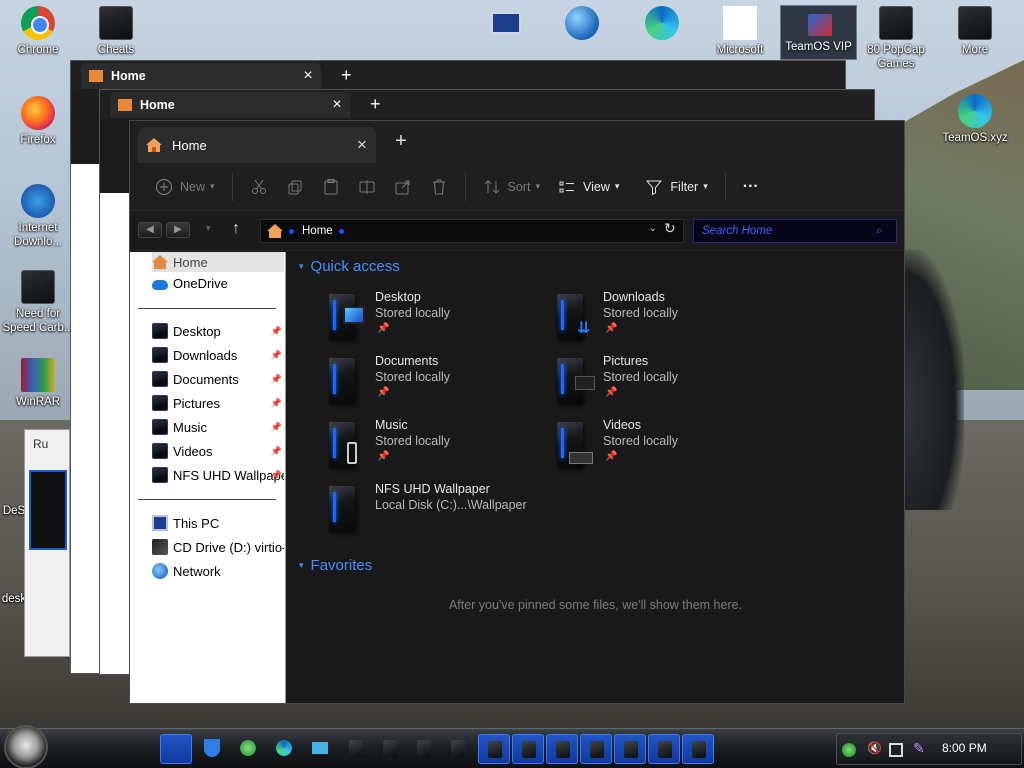 The image size is (1024, 768). What do you see at coordinates (472, 231) in the screenshot?
I see `address-bar: Home ⌄` at bounding box center [472, 231].